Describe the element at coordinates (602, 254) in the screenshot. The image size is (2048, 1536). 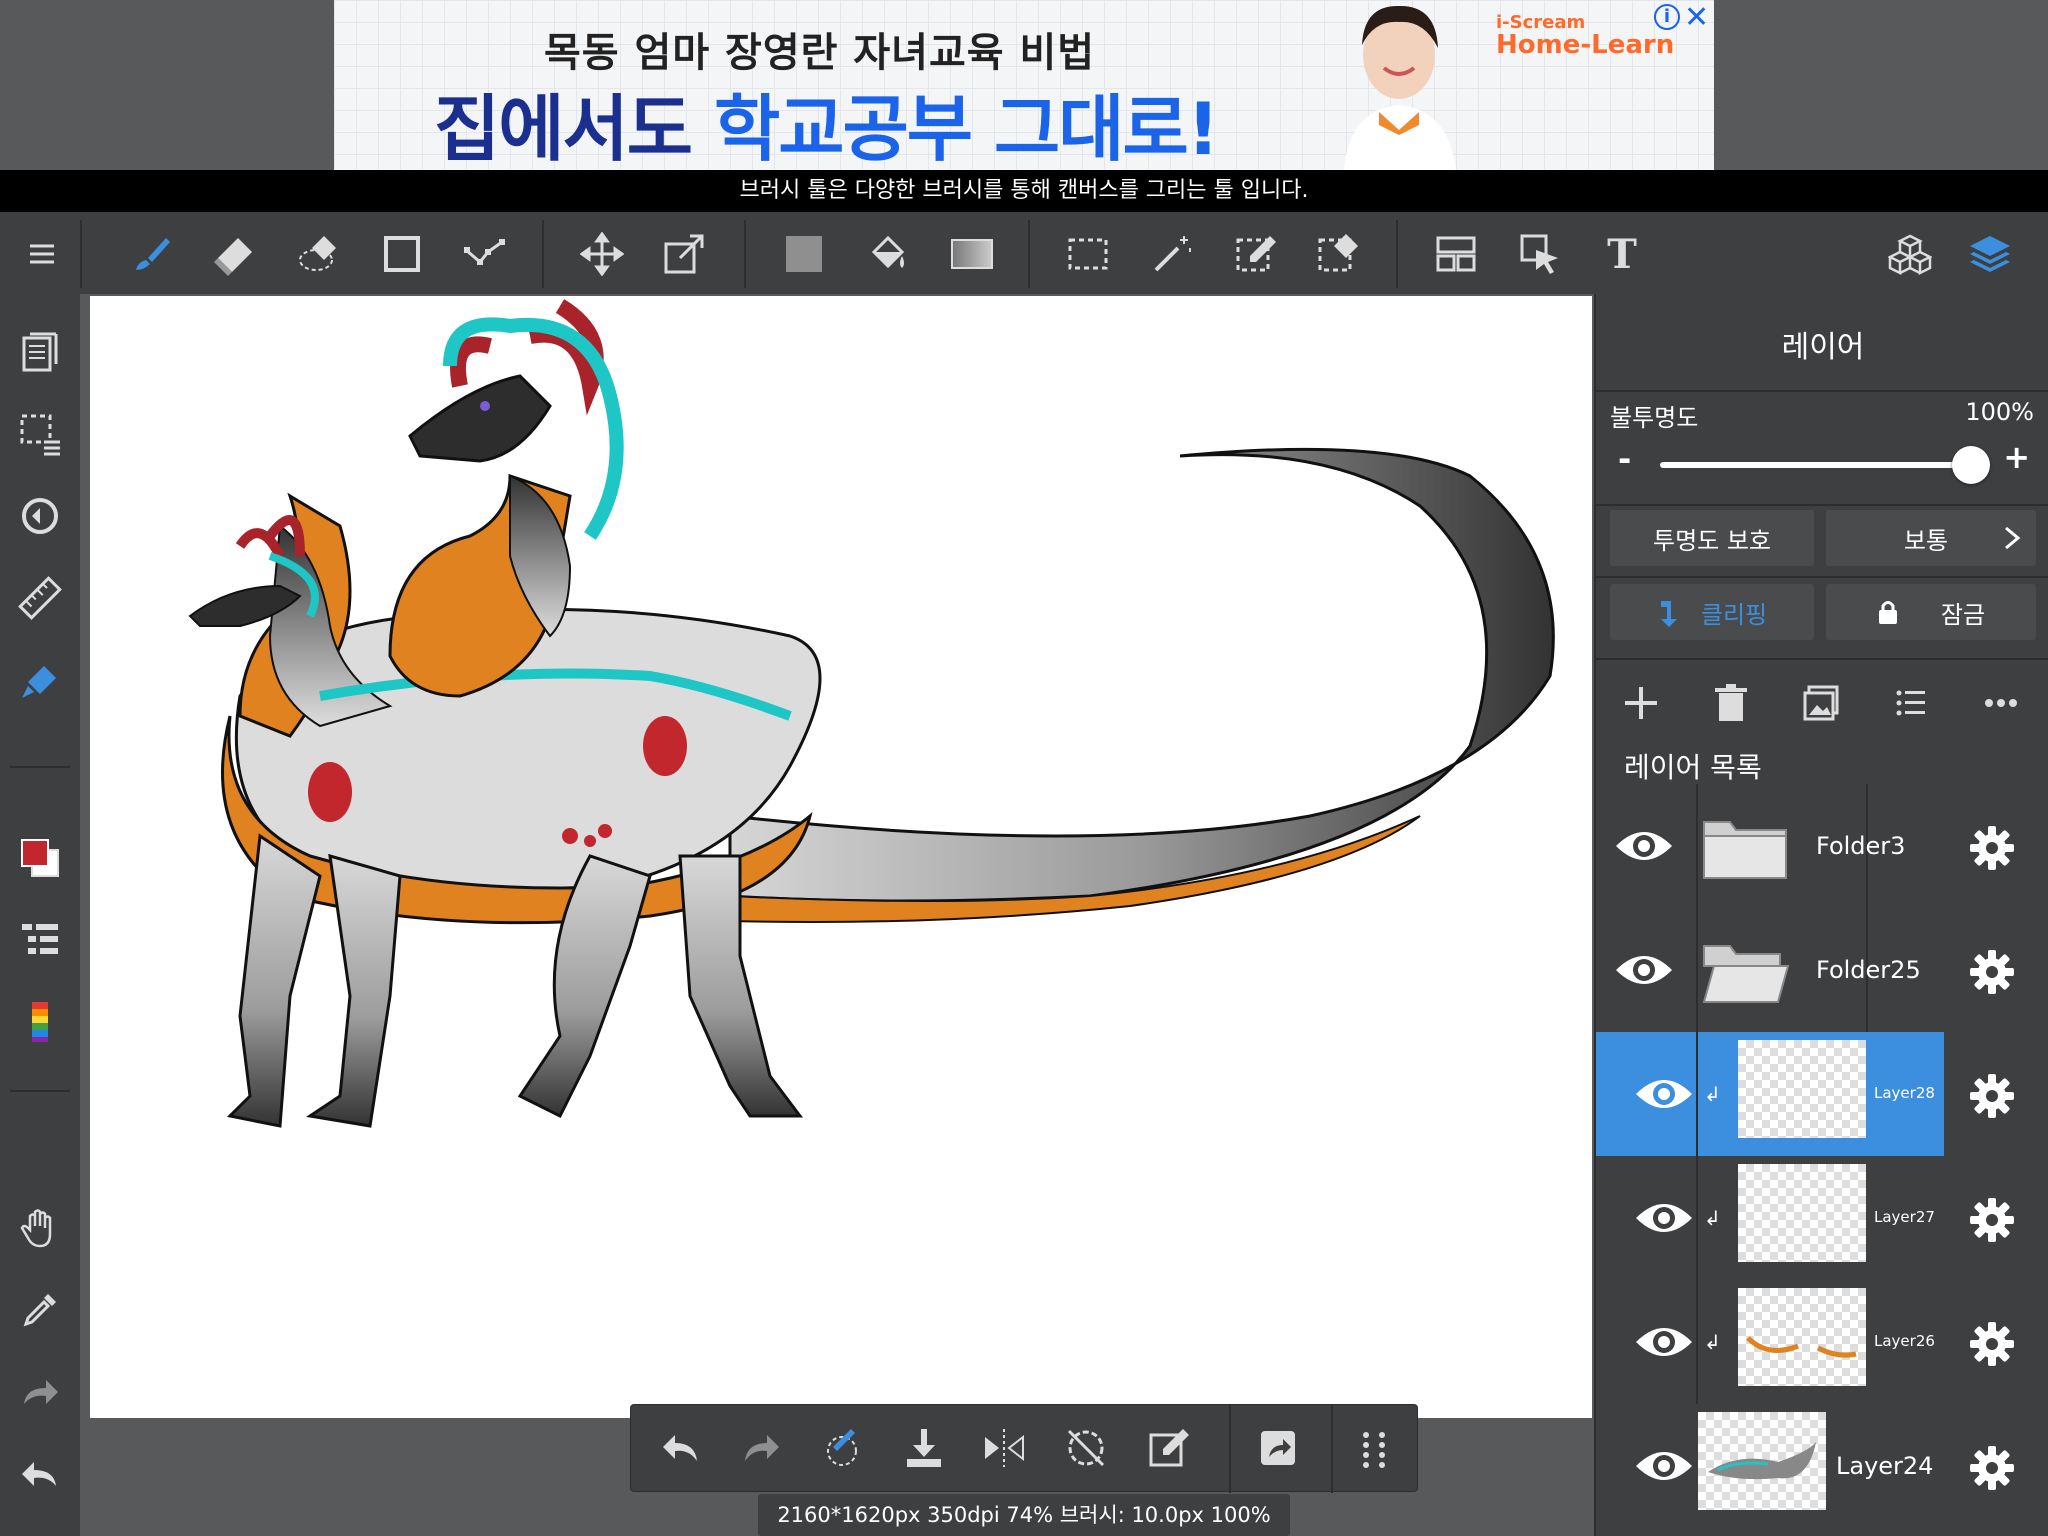
I see `move-tool-icon` at that location.